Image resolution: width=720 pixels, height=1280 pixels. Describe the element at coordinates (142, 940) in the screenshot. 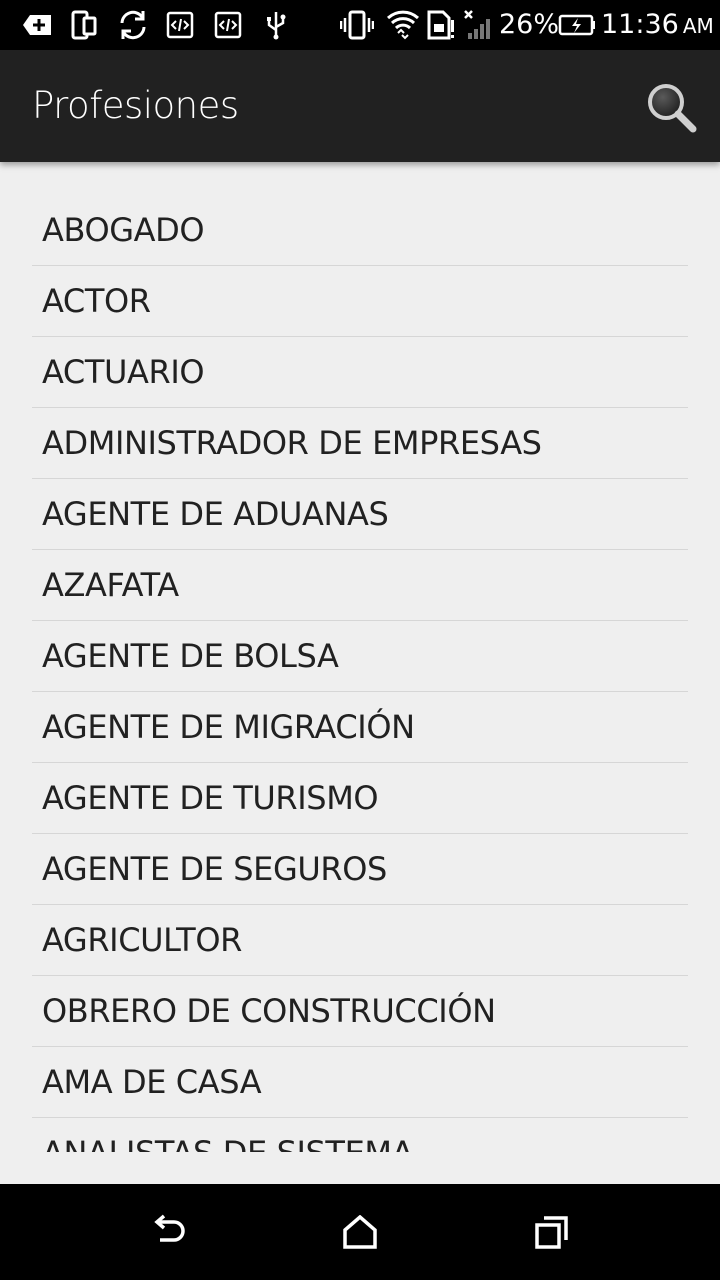

I see `list-item-label: AGRICULTOR` at that location.